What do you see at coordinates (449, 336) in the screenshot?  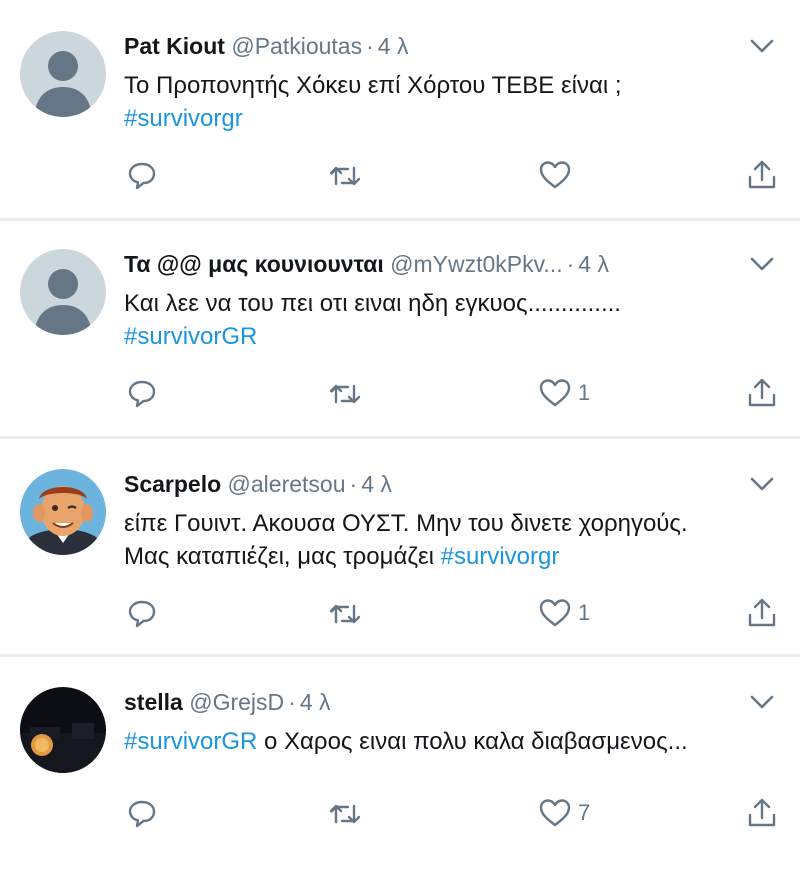 I see `tweet-text-line: #survivorGR` at bounding box center [449, 336].